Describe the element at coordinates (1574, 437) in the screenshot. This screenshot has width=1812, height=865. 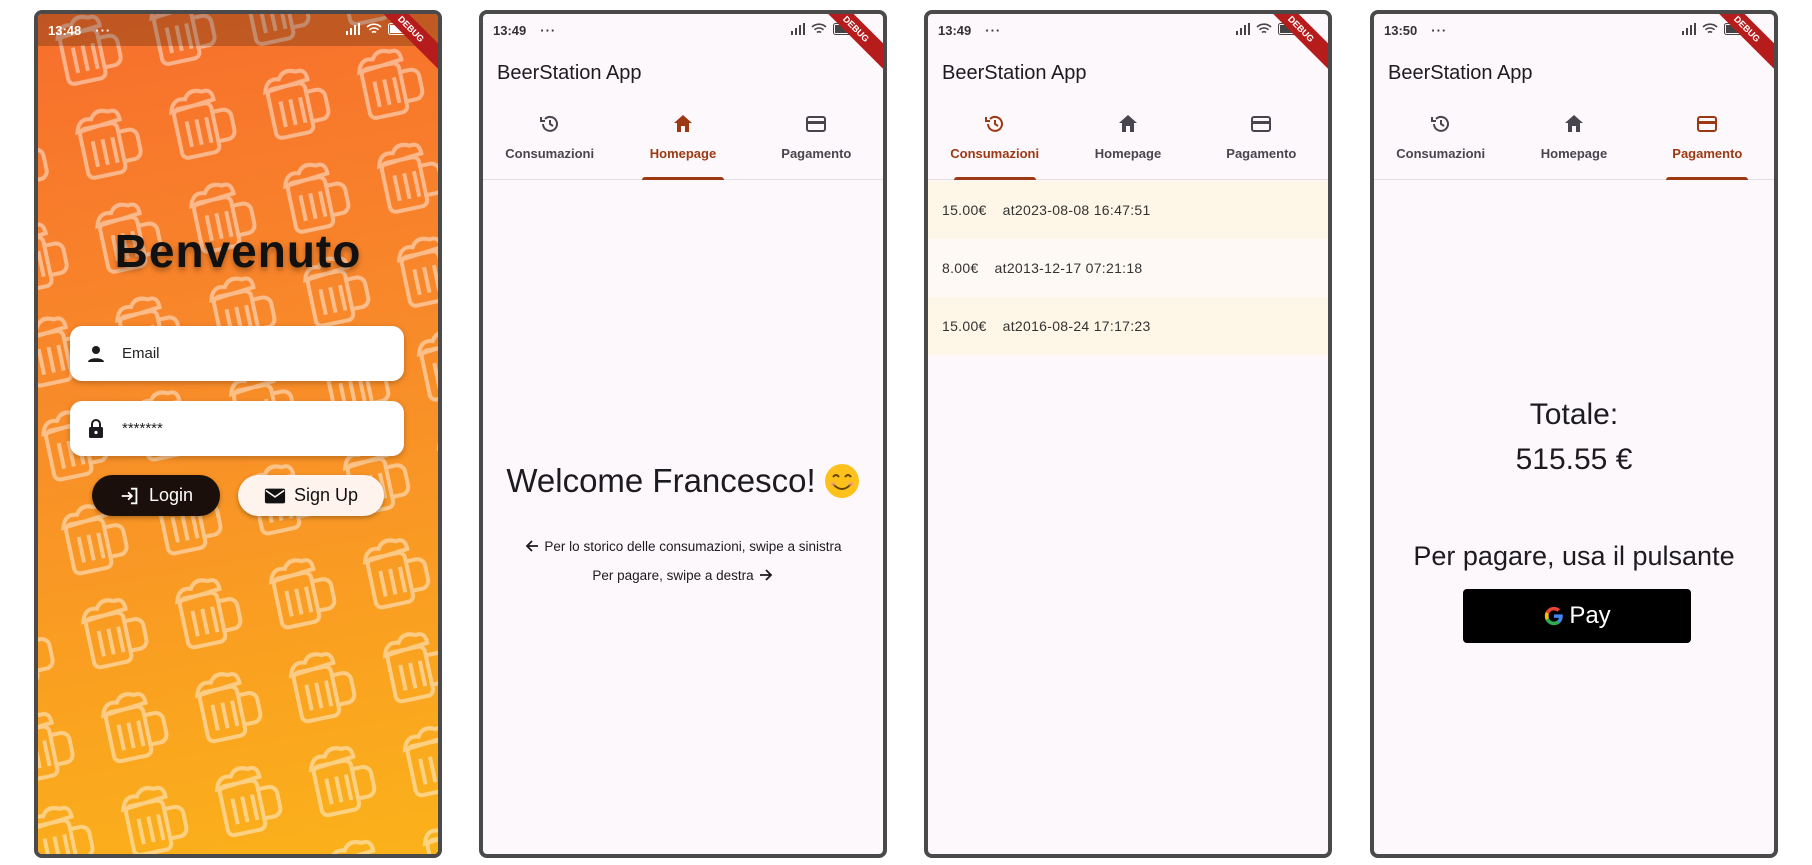
I see `total-block: Totale: 515.55 €` at that location.